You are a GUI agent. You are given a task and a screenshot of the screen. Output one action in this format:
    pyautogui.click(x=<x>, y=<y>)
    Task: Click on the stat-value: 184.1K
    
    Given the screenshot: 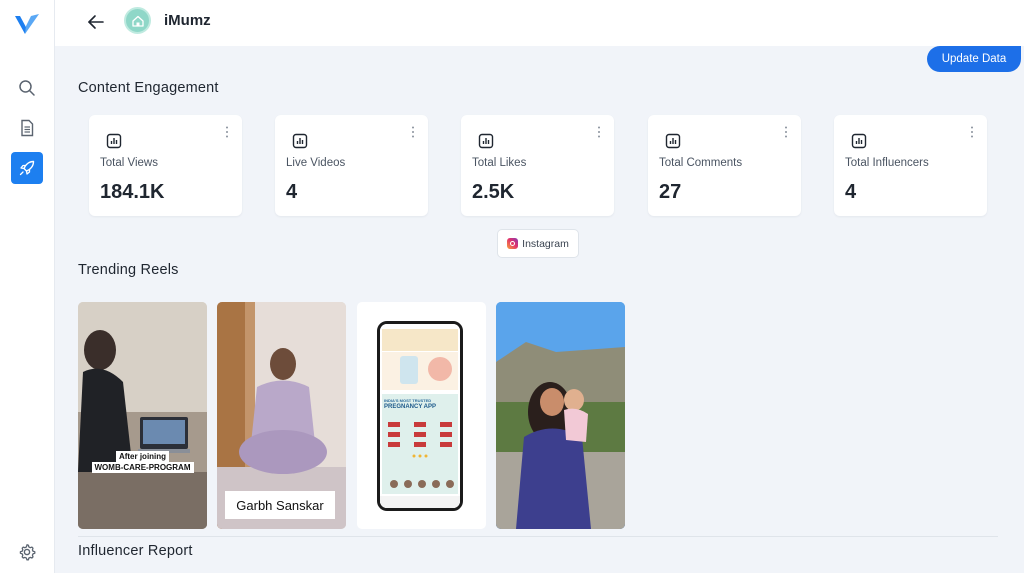 What is the action you would take?
    pyautogui.click(x=132, y=192)
    